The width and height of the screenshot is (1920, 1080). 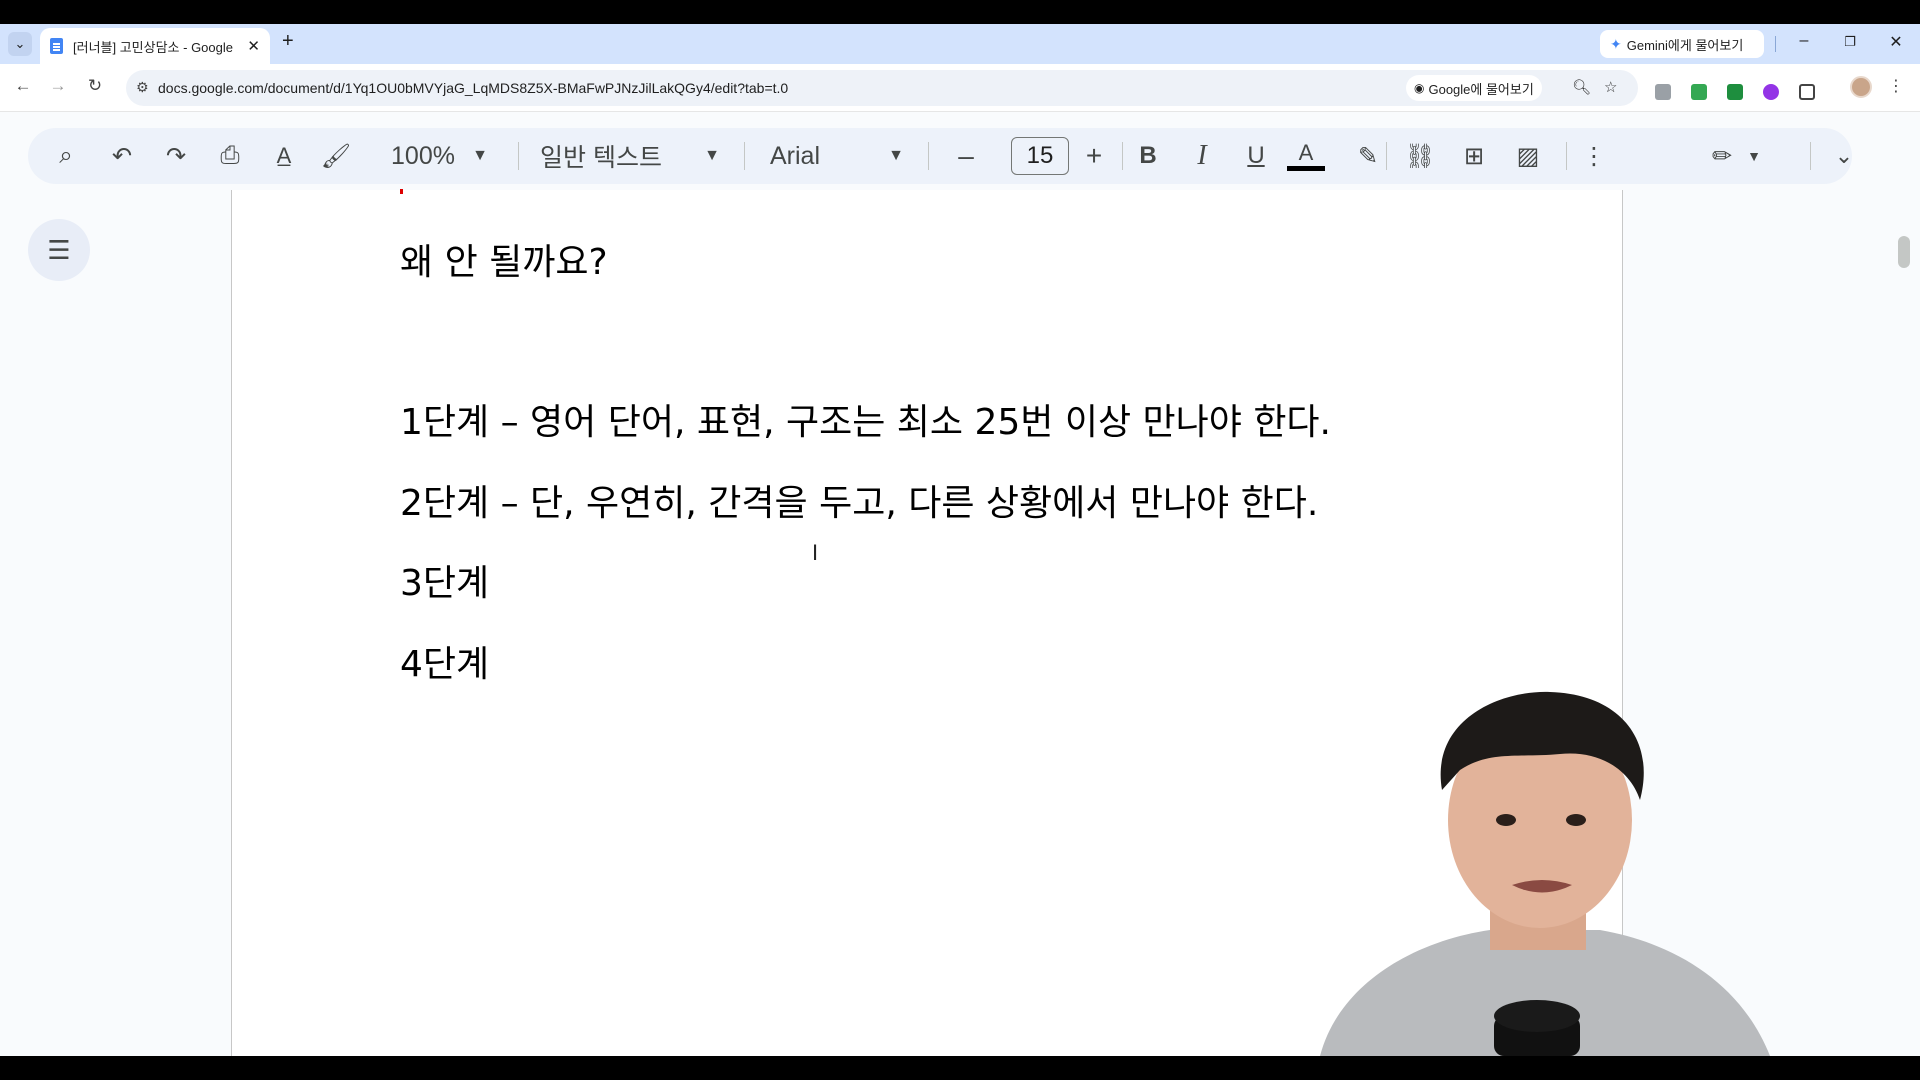 What do you see at coordinates (1148, 156) in the screenshot?
I see `bold-icon: B` at bounding box center [1148, 156].